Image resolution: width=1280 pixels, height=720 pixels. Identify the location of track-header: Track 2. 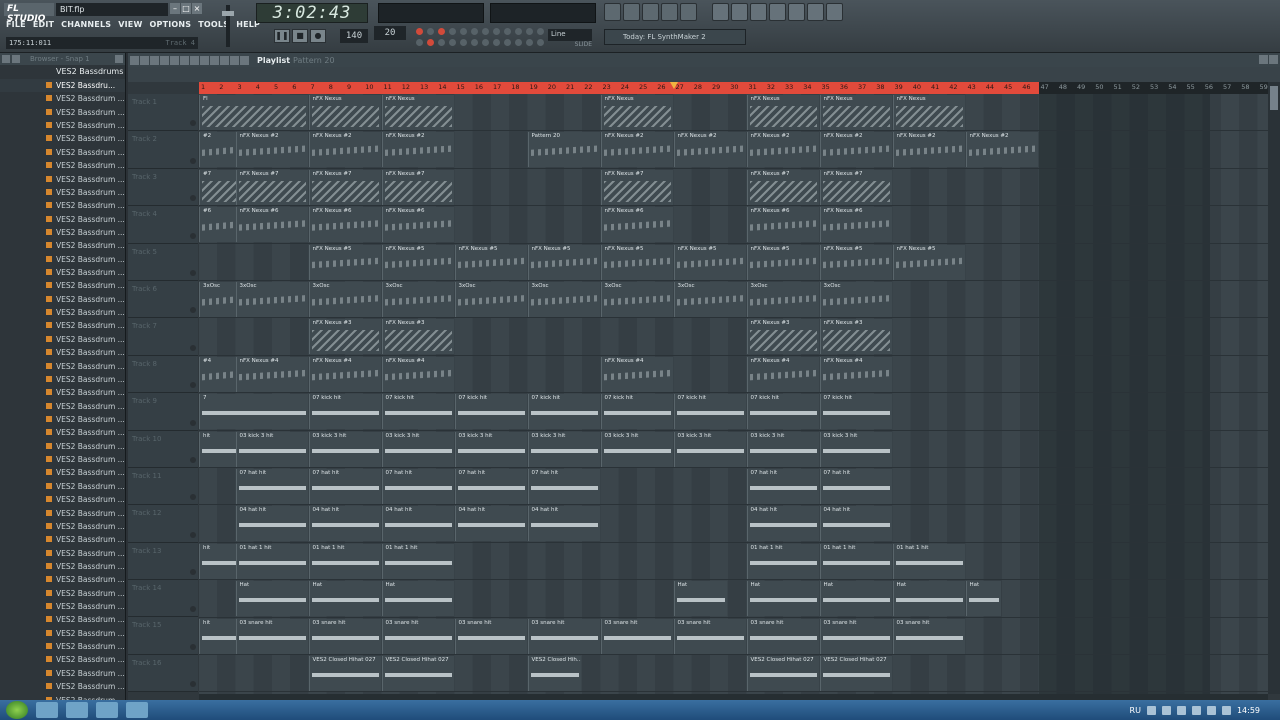
(163, 150).